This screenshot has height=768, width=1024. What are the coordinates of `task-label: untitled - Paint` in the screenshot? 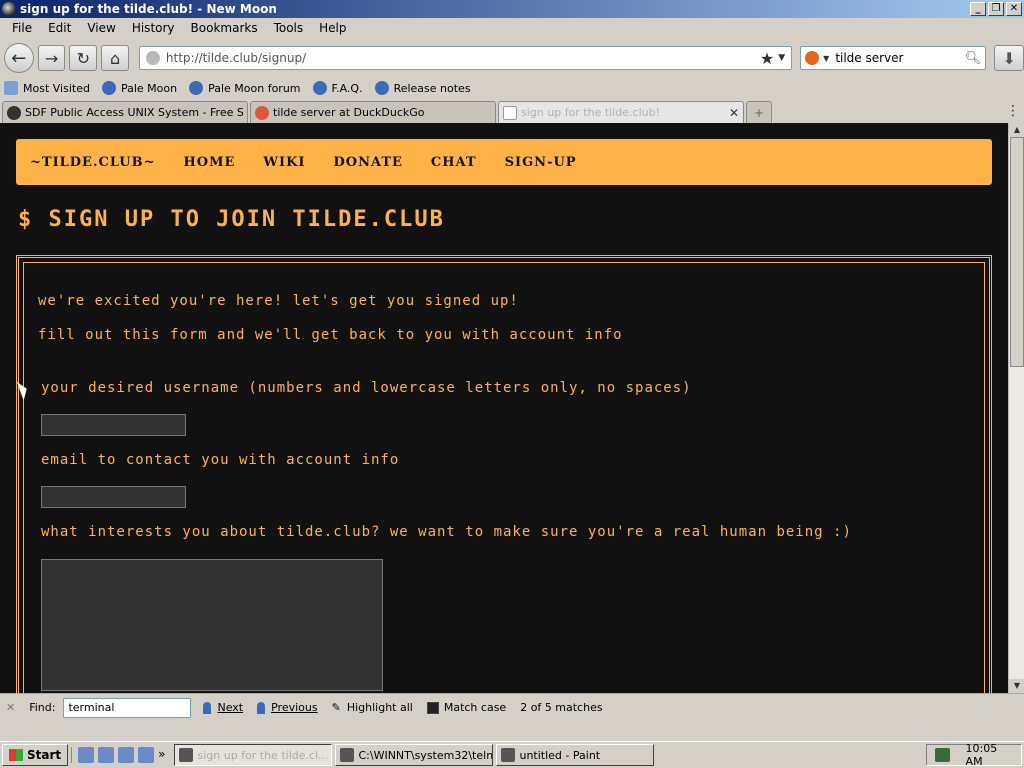 It's located at (560, 755).